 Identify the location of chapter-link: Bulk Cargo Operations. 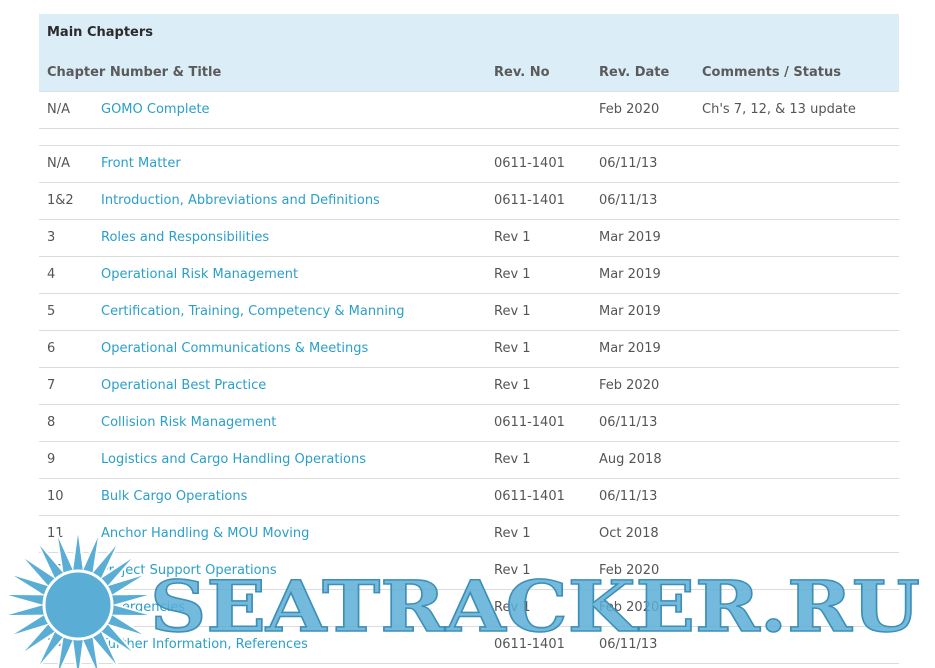
(174, 496).